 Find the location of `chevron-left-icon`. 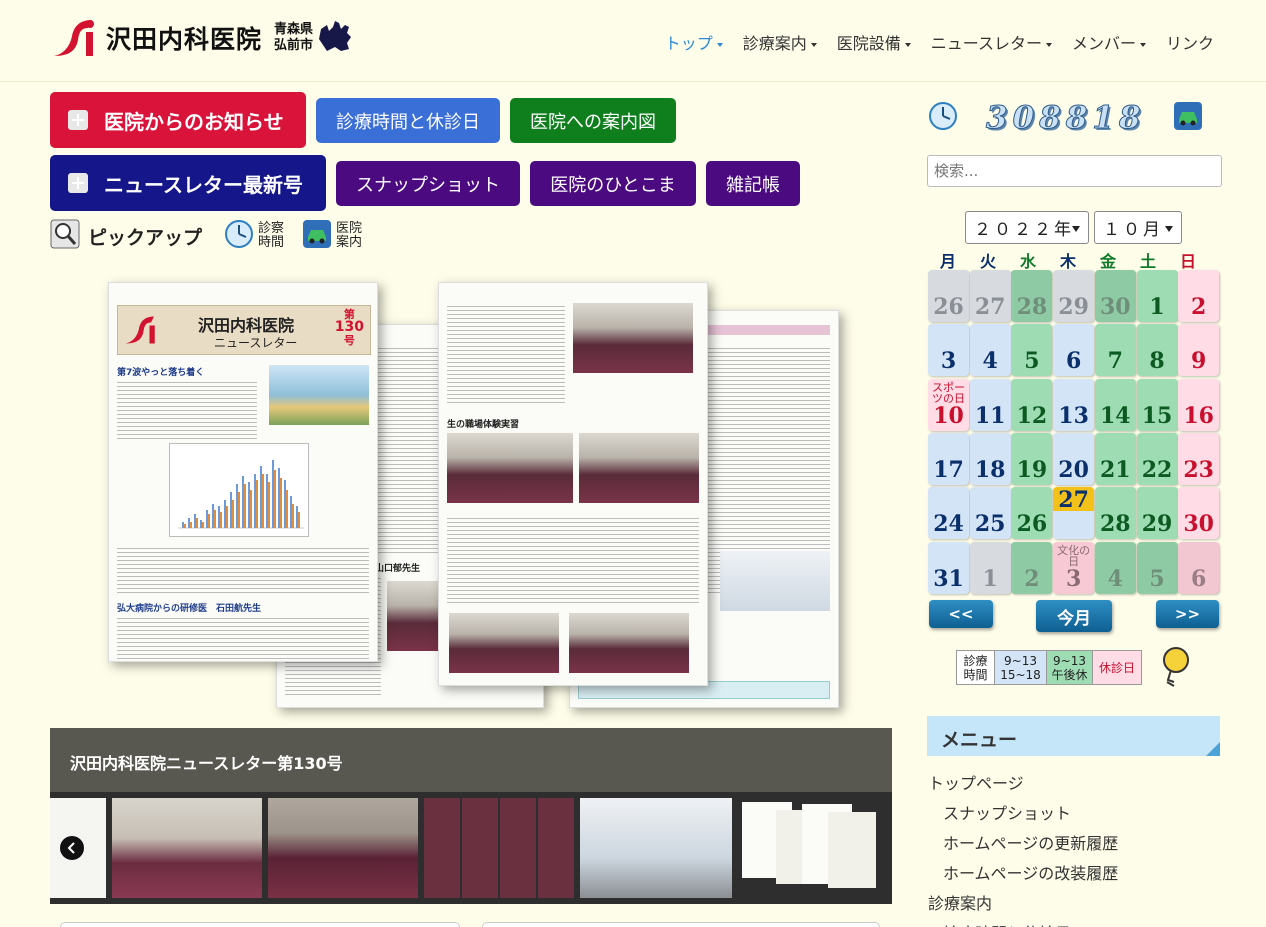

chevron-left-icon is located at coordinates (71, 848).